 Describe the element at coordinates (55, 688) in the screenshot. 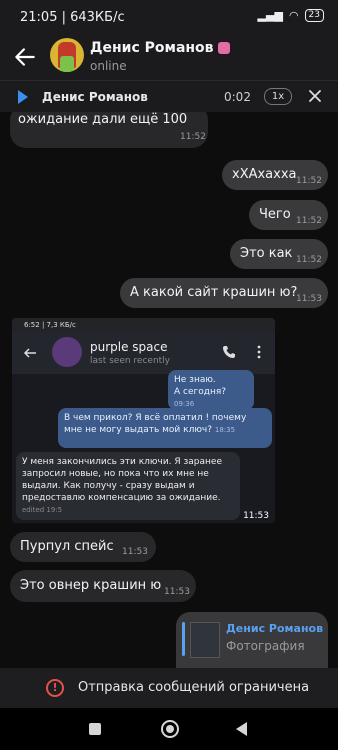

I see `warning-icon: !` at that location.